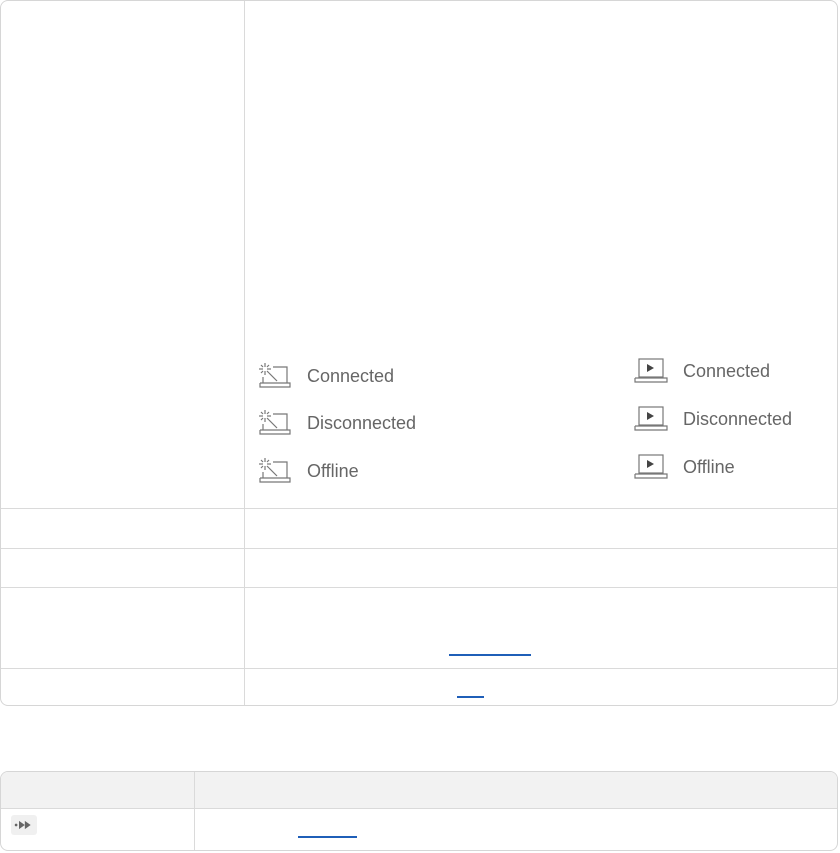 The width and height of the screenshot is (840, 853). Describe the element at coordinates (419, 790) in the screenshot. I see `table-header-row` at that location.